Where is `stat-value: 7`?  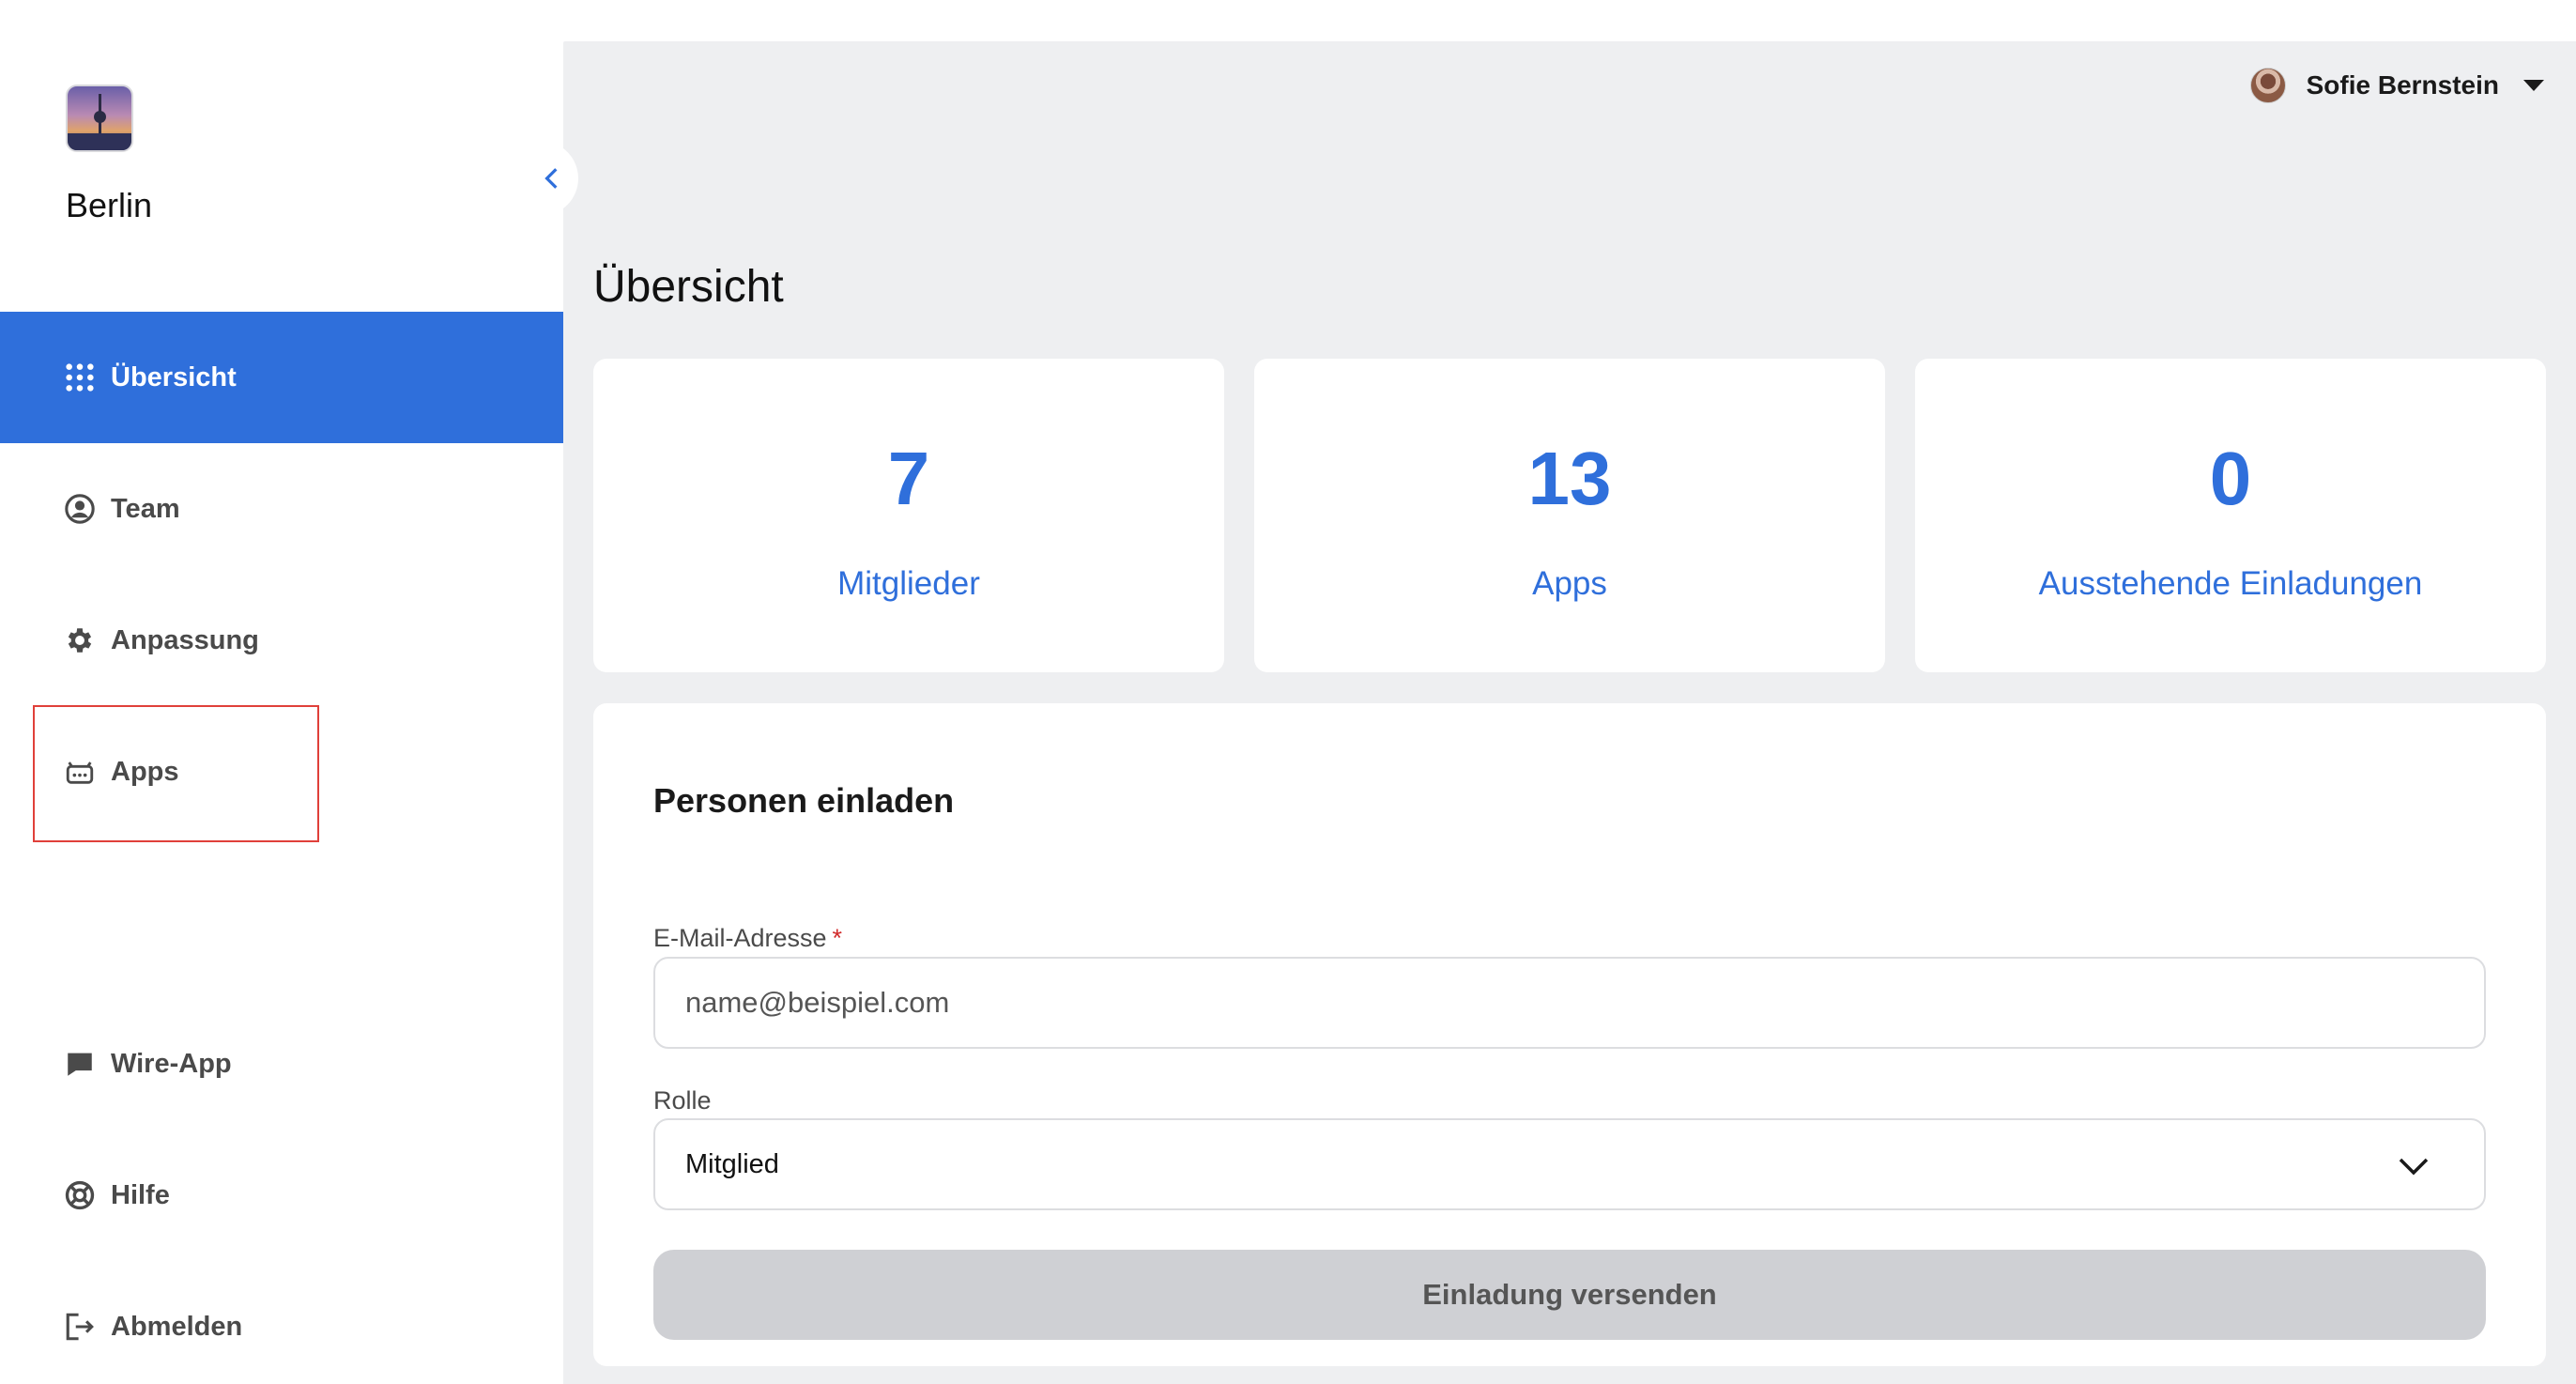
stat-value: 7 is located at coordinates (909, 478).